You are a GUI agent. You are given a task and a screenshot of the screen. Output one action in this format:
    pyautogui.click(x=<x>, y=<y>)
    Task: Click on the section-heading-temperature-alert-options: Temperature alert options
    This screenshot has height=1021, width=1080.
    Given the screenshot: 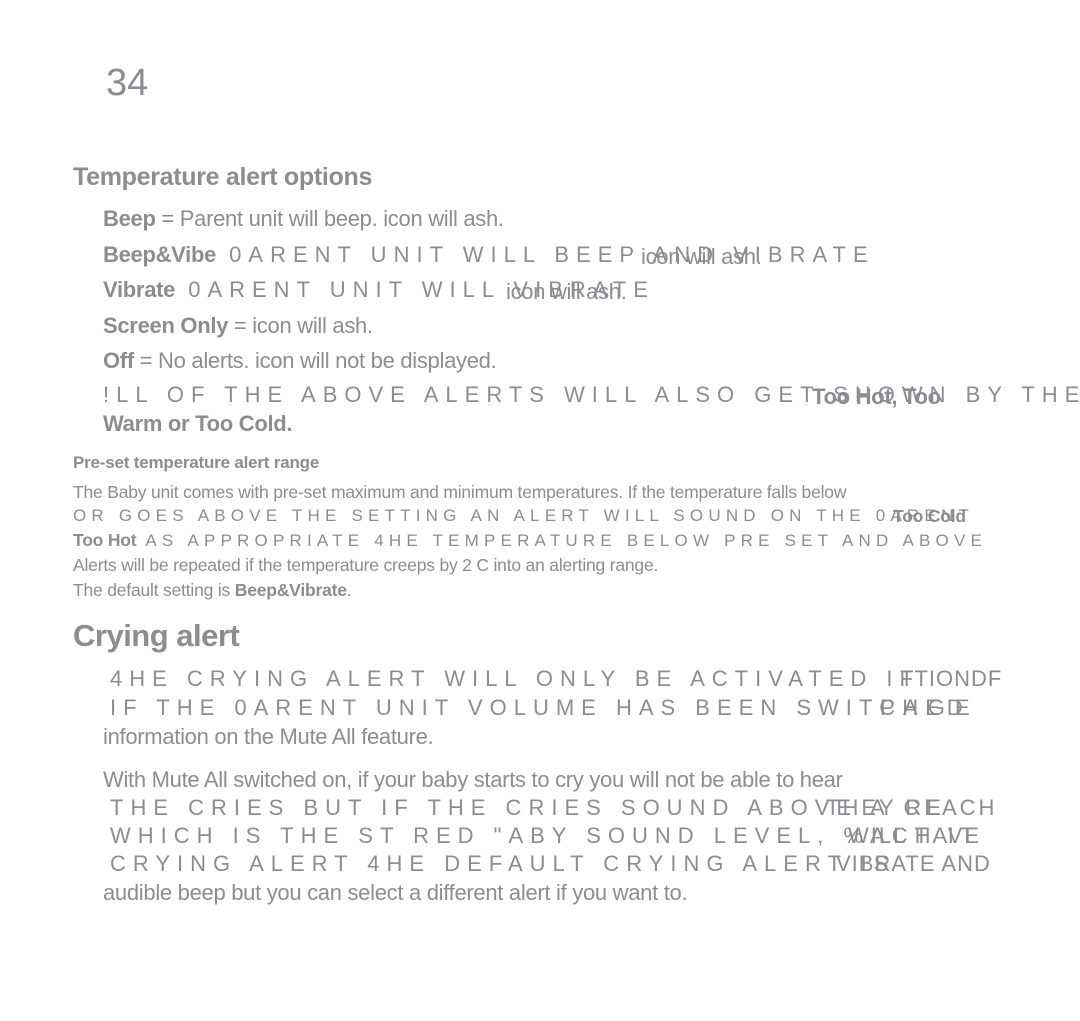 What is the action you would take?
    pyautogui.click(x=223, y=177)
    